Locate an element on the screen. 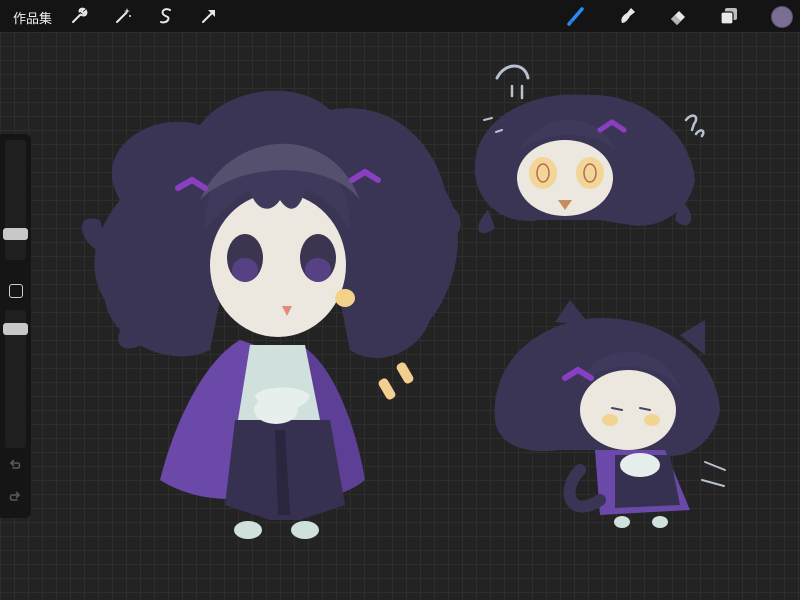 The width and height of the screenshot is (800, 600). current-color-swatch is located at coordinates (782, 17).